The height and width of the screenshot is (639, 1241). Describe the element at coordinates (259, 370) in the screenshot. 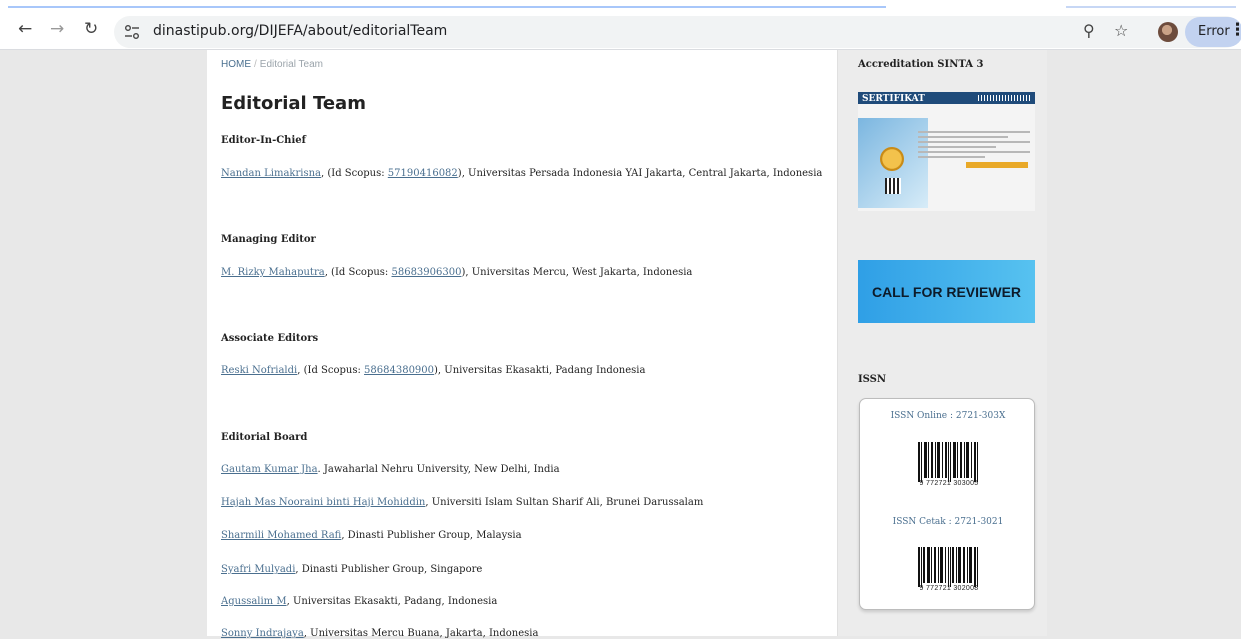

I see `member-link: Reski Nofrialdi` at that location.